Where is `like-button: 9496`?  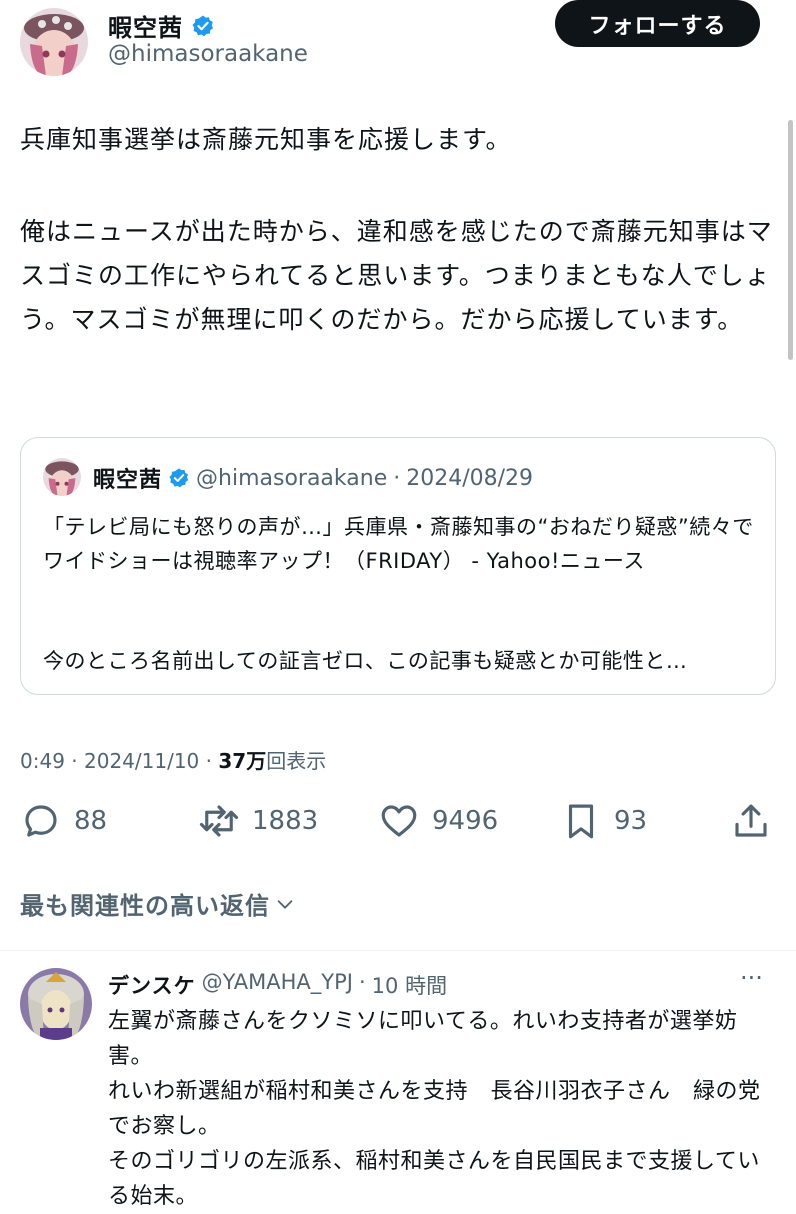 like-button: 9496 is located at coordinates (438, 821).